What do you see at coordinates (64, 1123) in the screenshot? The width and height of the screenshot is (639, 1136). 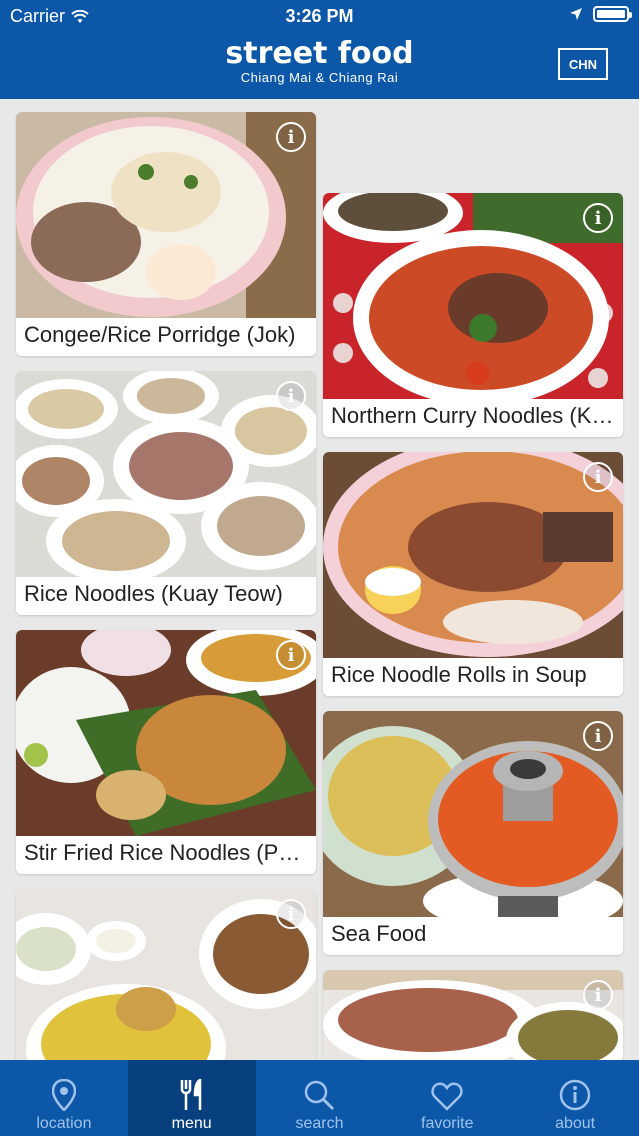 I see `tab-location-label: location` at bounding box center [64, 1123].